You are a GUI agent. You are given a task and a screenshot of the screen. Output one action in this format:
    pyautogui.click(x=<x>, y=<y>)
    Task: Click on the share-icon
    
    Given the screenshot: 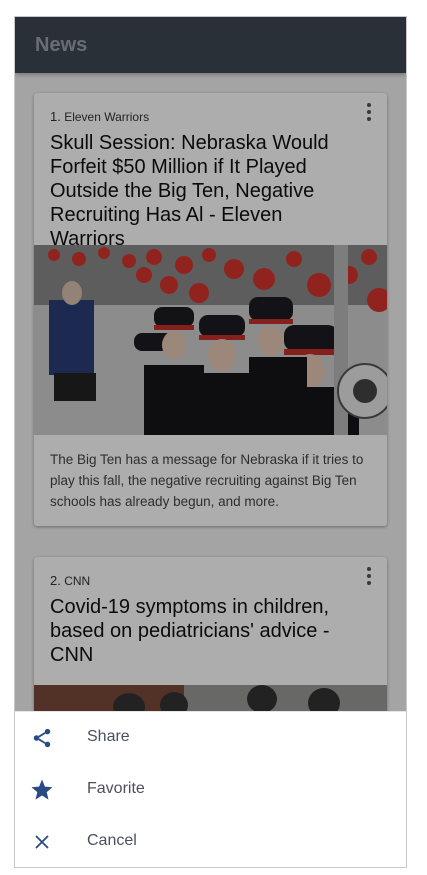 What is the action you would take?
    pyautogui.click(x=42, y=738)
    